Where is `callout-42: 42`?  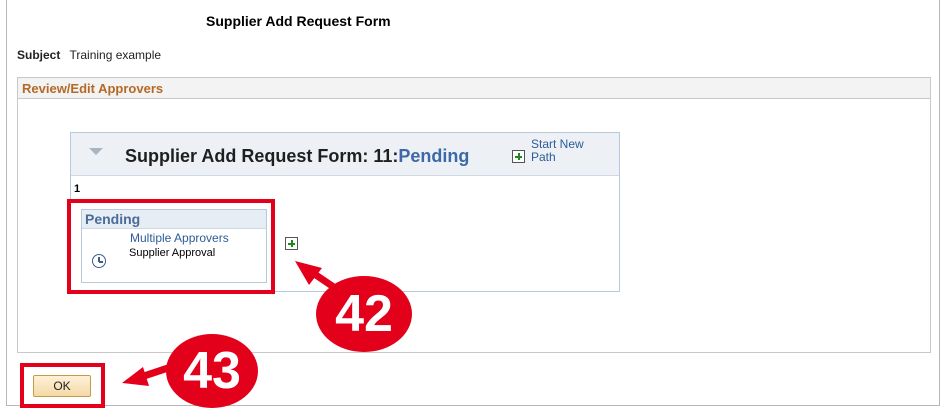 callout-42: 42 is located at coordinates (364, 314).